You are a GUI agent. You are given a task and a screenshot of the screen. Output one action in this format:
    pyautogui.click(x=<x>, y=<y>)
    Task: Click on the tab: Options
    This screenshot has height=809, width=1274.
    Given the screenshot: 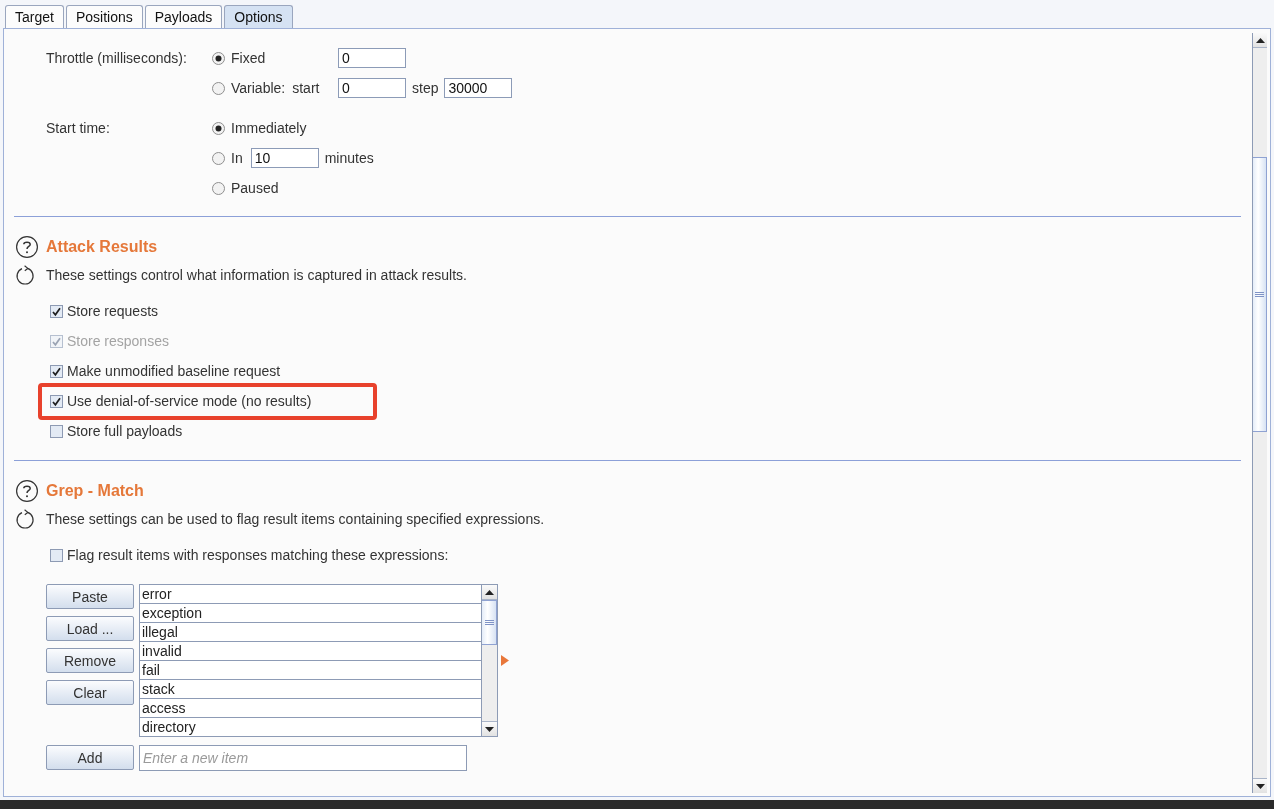 What is the action you would take?
    pyautogui.click(x=258, y=16)
    